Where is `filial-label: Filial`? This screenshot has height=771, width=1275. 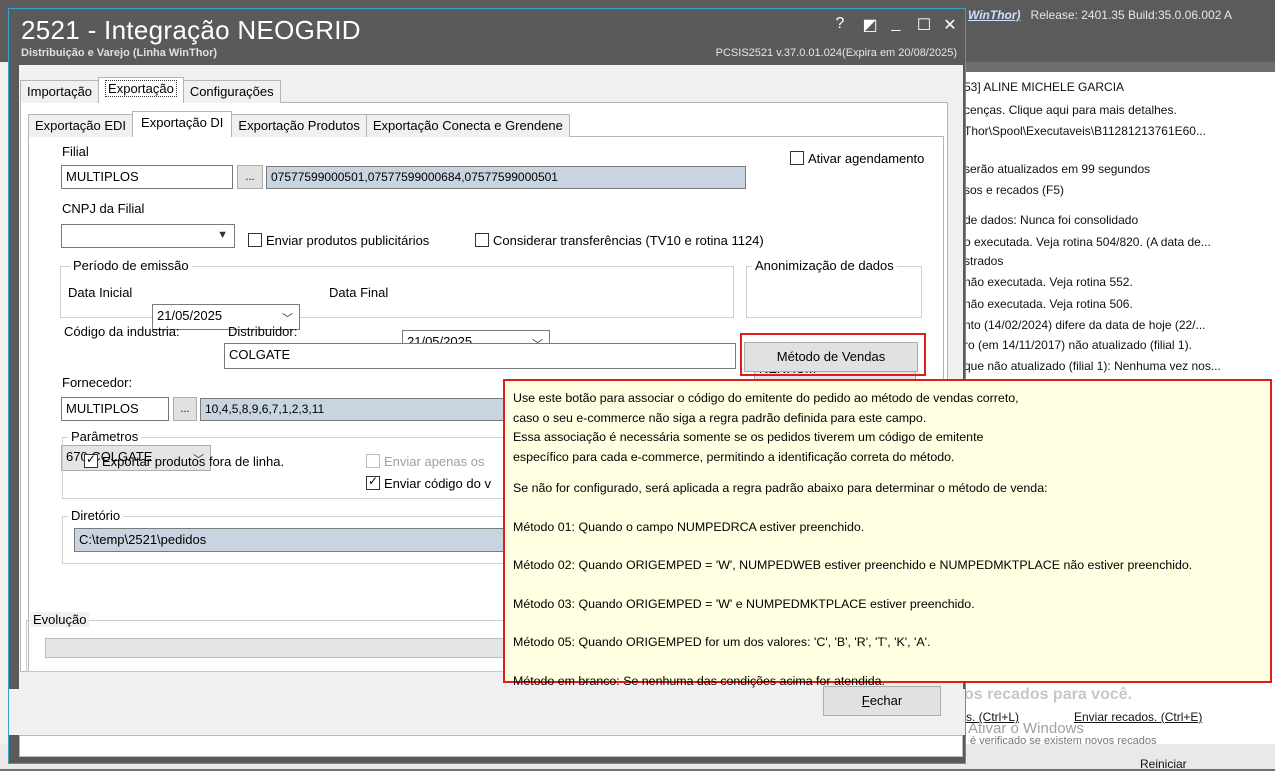 filial-label: Filial is located at coordinates (75, 151).